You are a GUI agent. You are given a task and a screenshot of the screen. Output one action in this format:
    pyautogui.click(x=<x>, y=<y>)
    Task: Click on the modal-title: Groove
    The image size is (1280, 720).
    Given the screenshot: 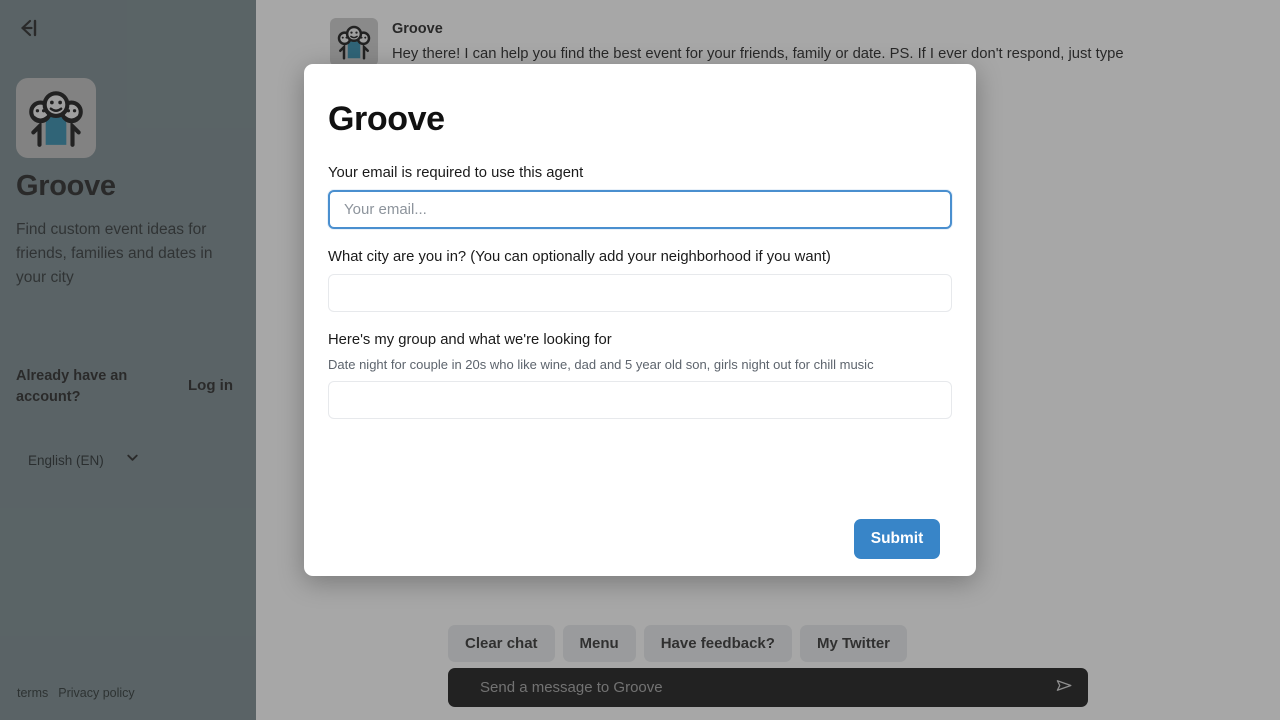 What is the action you would take?
    pyautogui.click(x=386, y=119)
    